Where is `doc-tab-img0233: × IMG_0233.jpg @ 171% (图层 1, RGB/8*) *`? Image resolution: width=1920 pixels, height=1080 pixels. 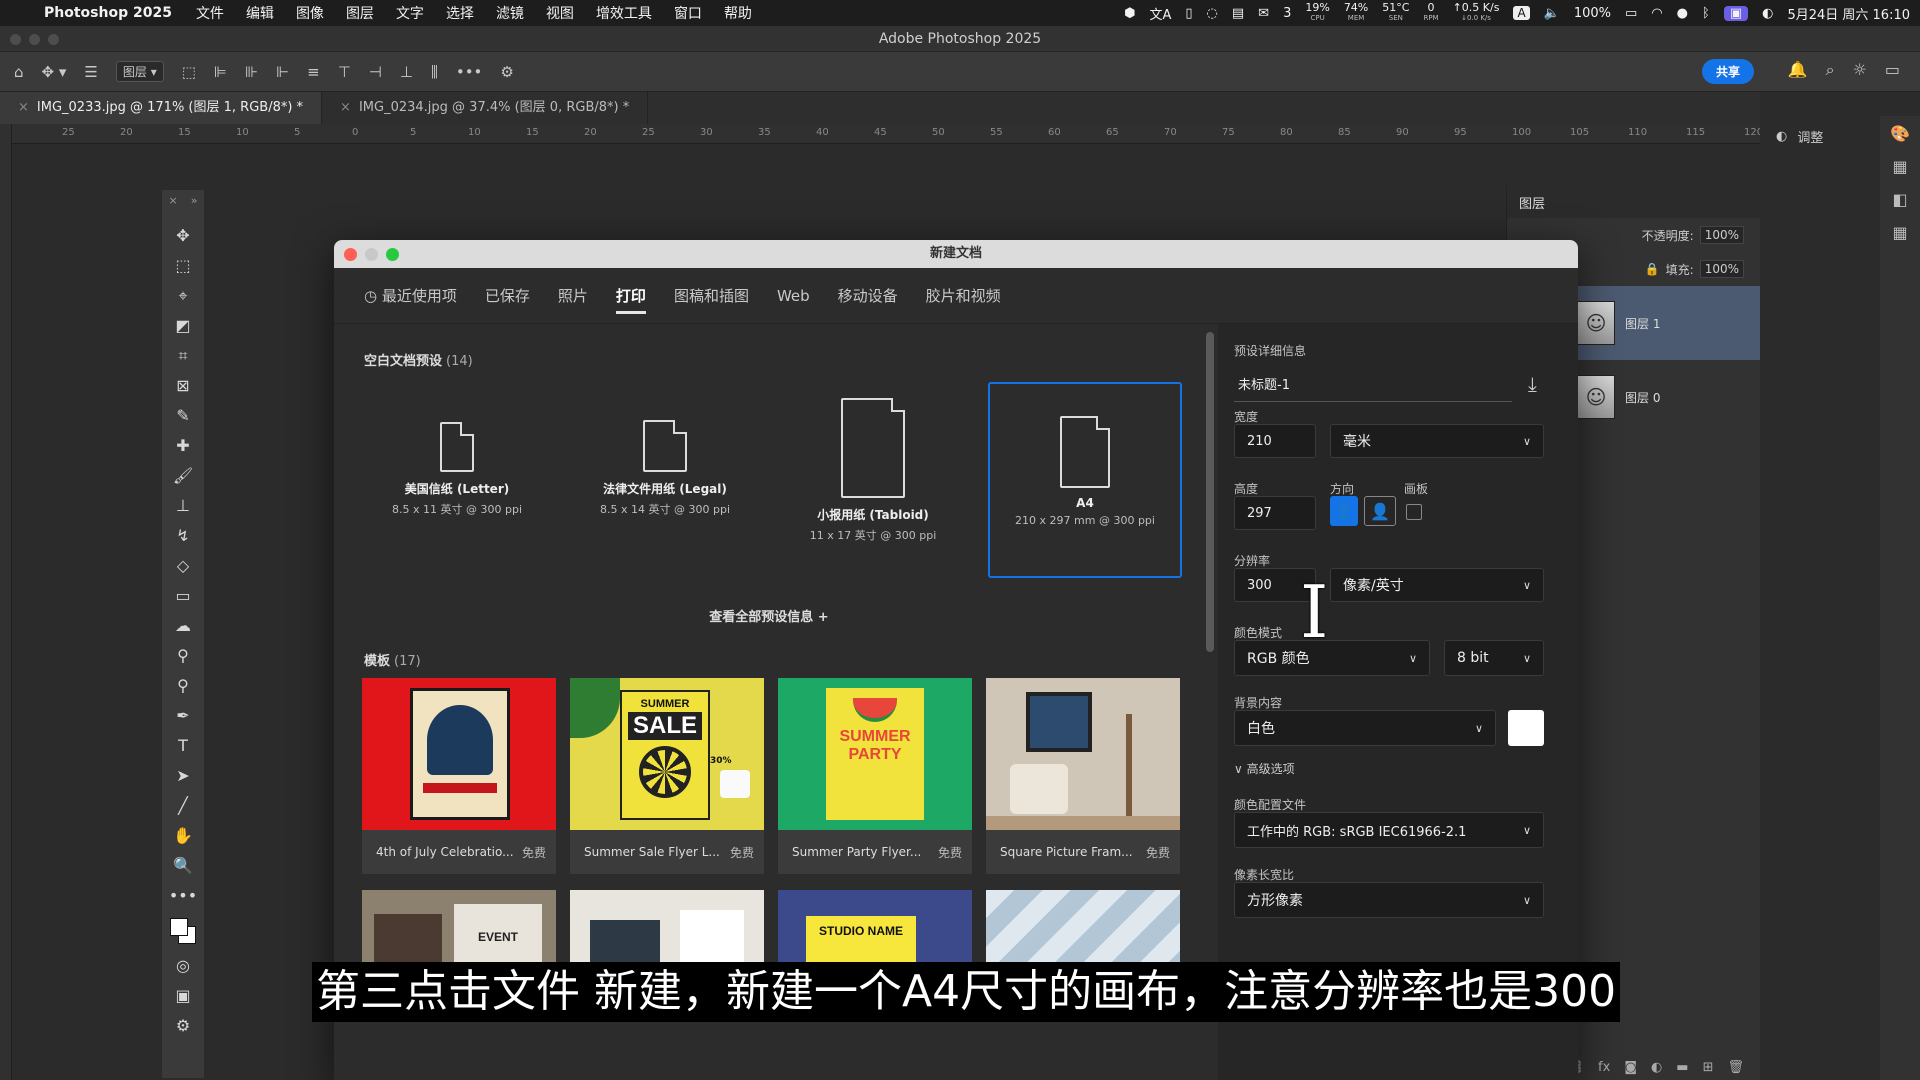
doc-tab-img0233: × IMG_0233.jpg @ 171% (图层 1, RGB/8*) * is located at coordinates (161, 108).